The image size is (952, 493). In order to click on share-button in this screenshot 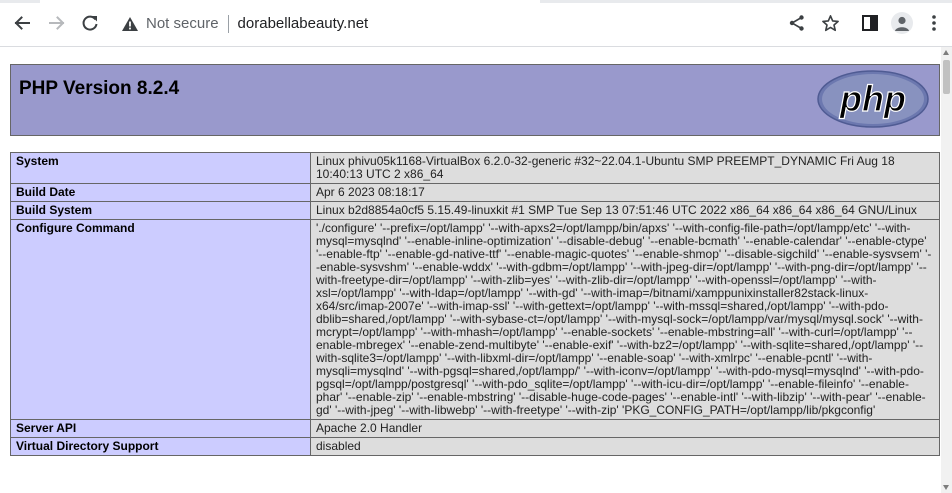, I will do `click(797, 23)`.